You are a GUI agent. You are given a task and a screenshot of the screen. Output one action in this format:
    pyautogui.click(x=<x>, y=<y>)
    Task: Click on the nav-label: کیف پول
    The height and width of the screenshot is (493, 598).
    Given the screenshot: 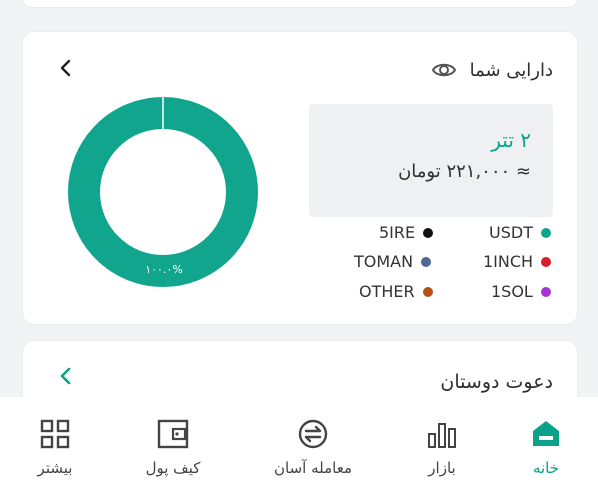 What is the action you would take?
    pyautogui.click(x=173, y=468)
    